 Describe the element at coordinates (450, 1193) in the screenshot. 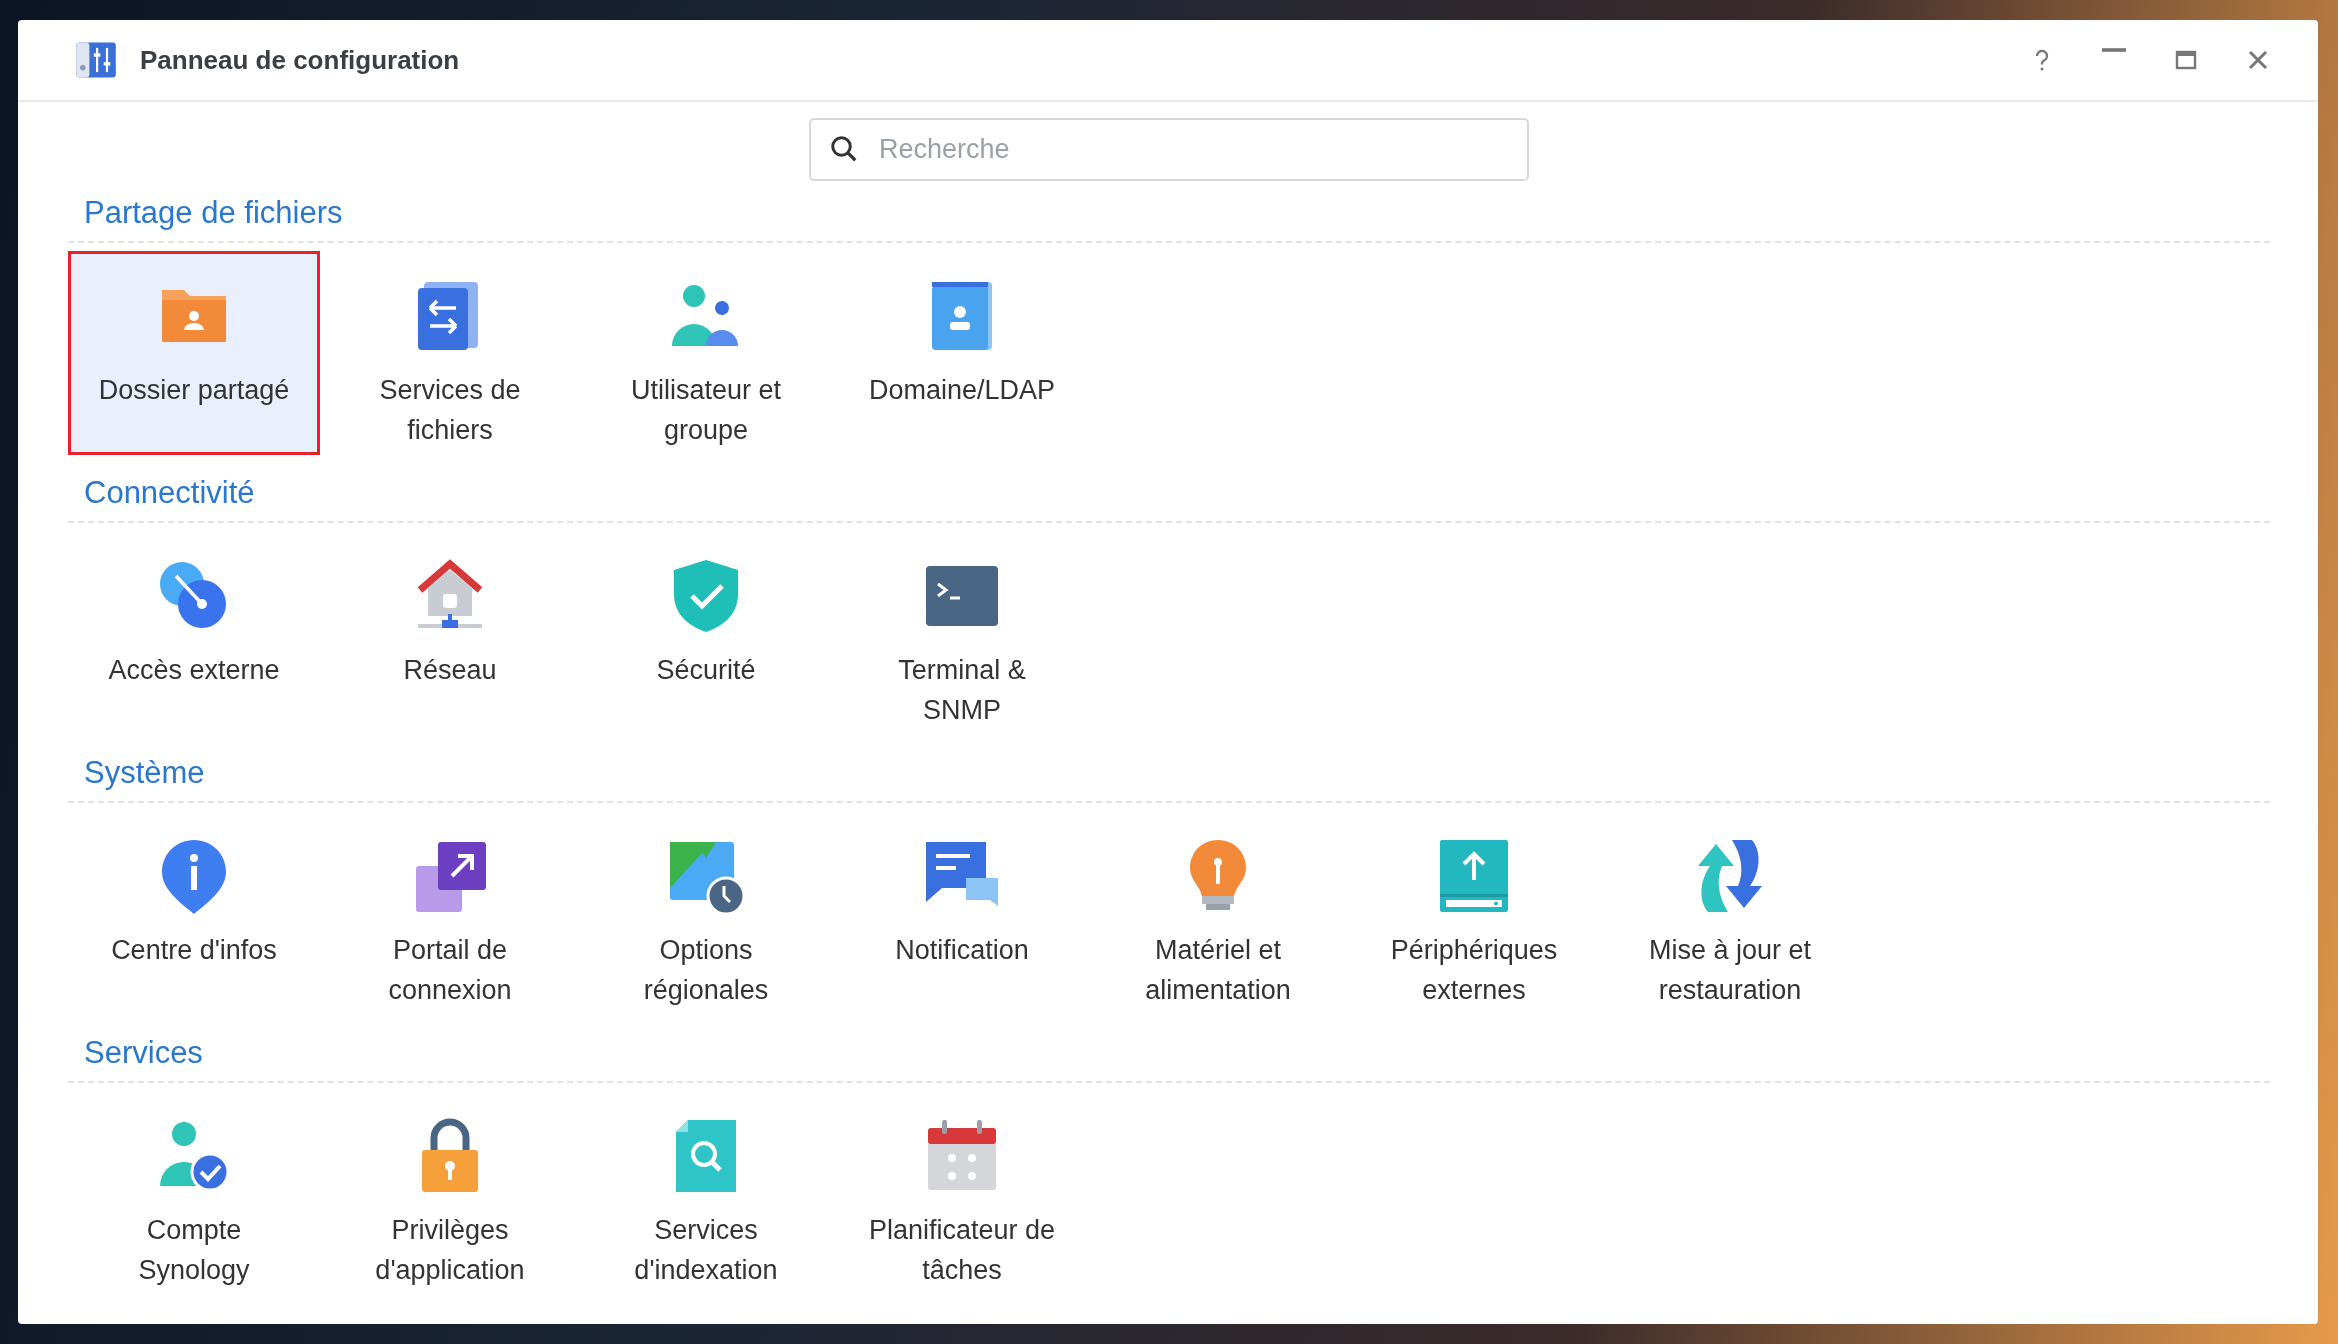

I see `app-tile: Privilèges d'application` at that location.